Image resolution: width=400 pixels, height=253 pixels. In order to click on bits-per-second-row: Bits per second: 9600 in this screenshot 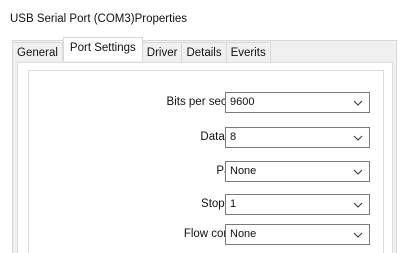, I will do `click(206, 103)`.